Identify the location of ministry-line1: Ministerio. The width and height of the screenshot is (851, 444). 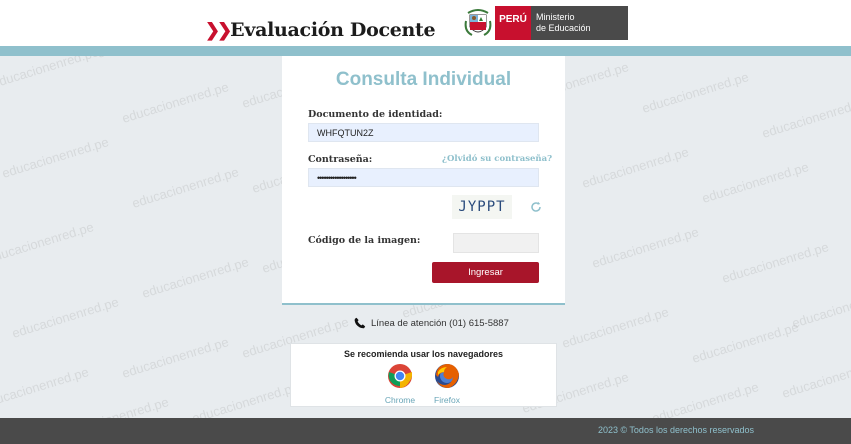
(555, 17).